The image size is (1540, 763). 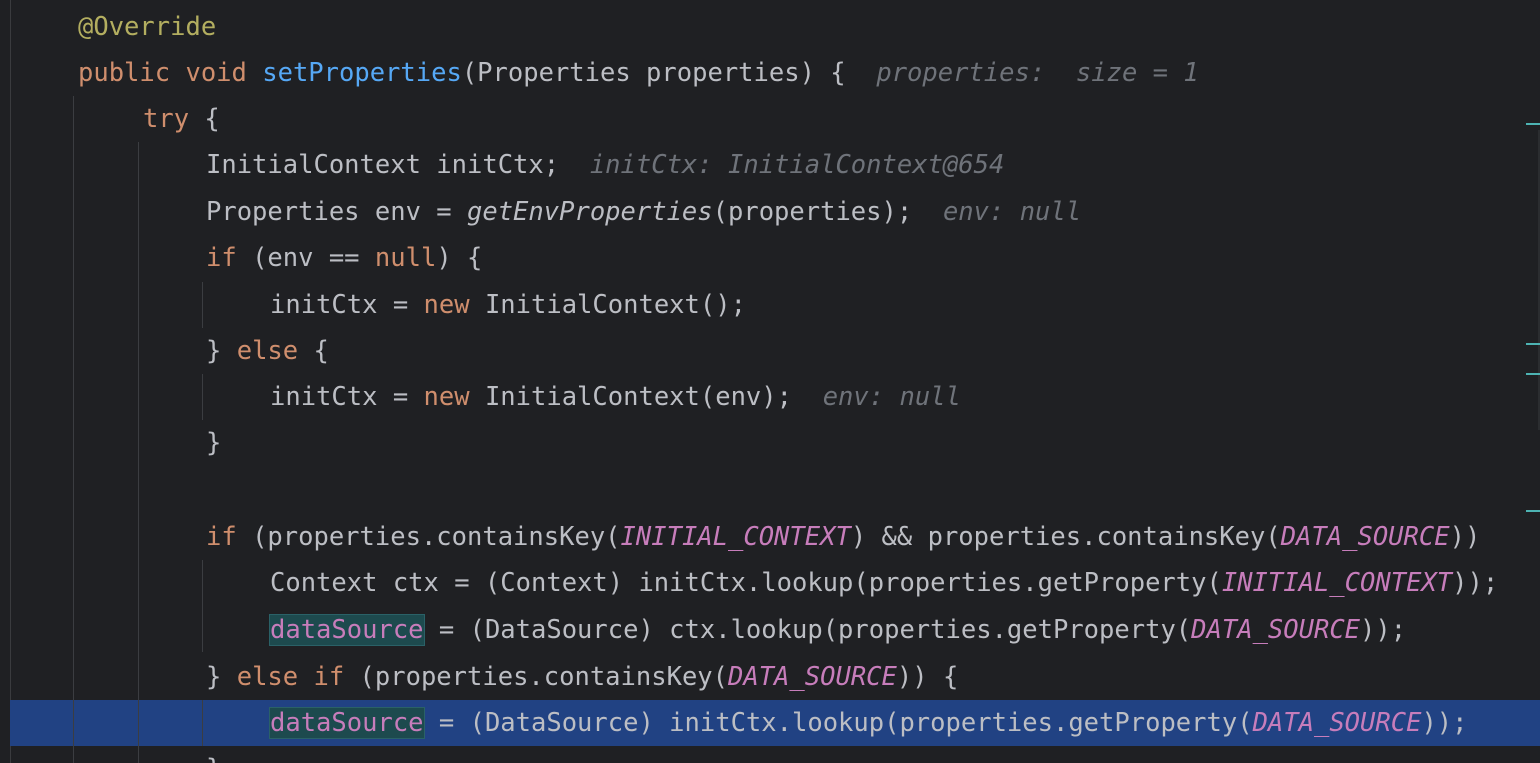 What do you see at coordinates (1065, 537) in the screenshot?
I see `code-token: ) && properties.containsKey(` at bounding box center [1065, 537].